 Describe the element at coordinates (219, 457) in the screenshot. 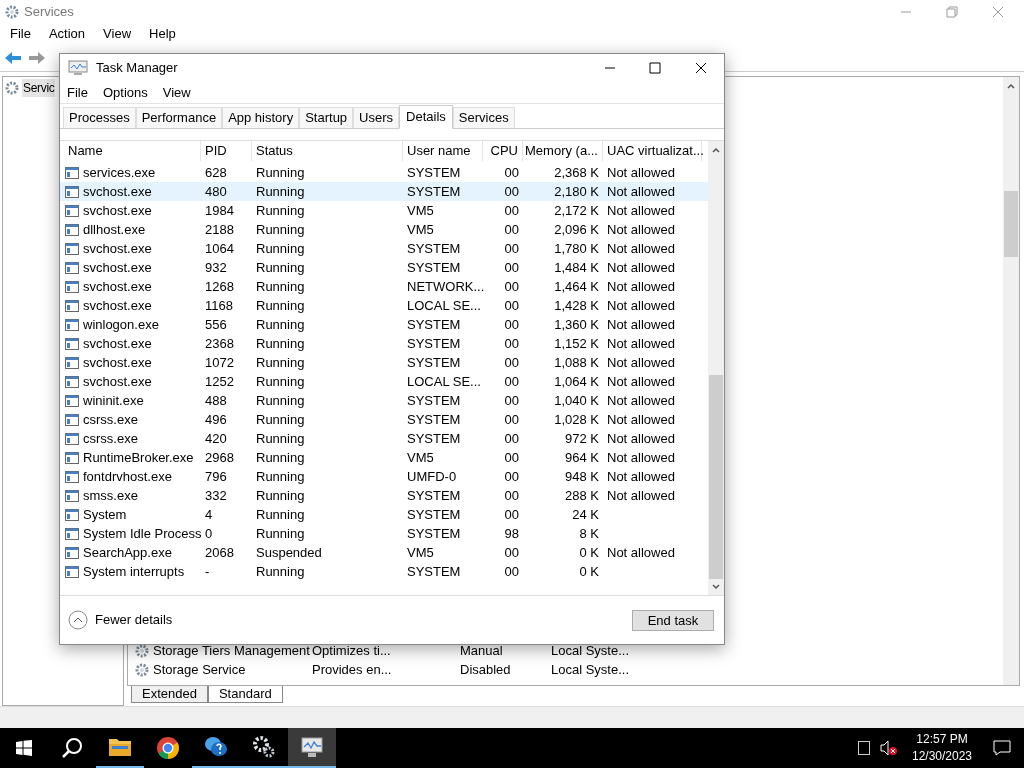

I see `table-cell-text: 2968` at that location.